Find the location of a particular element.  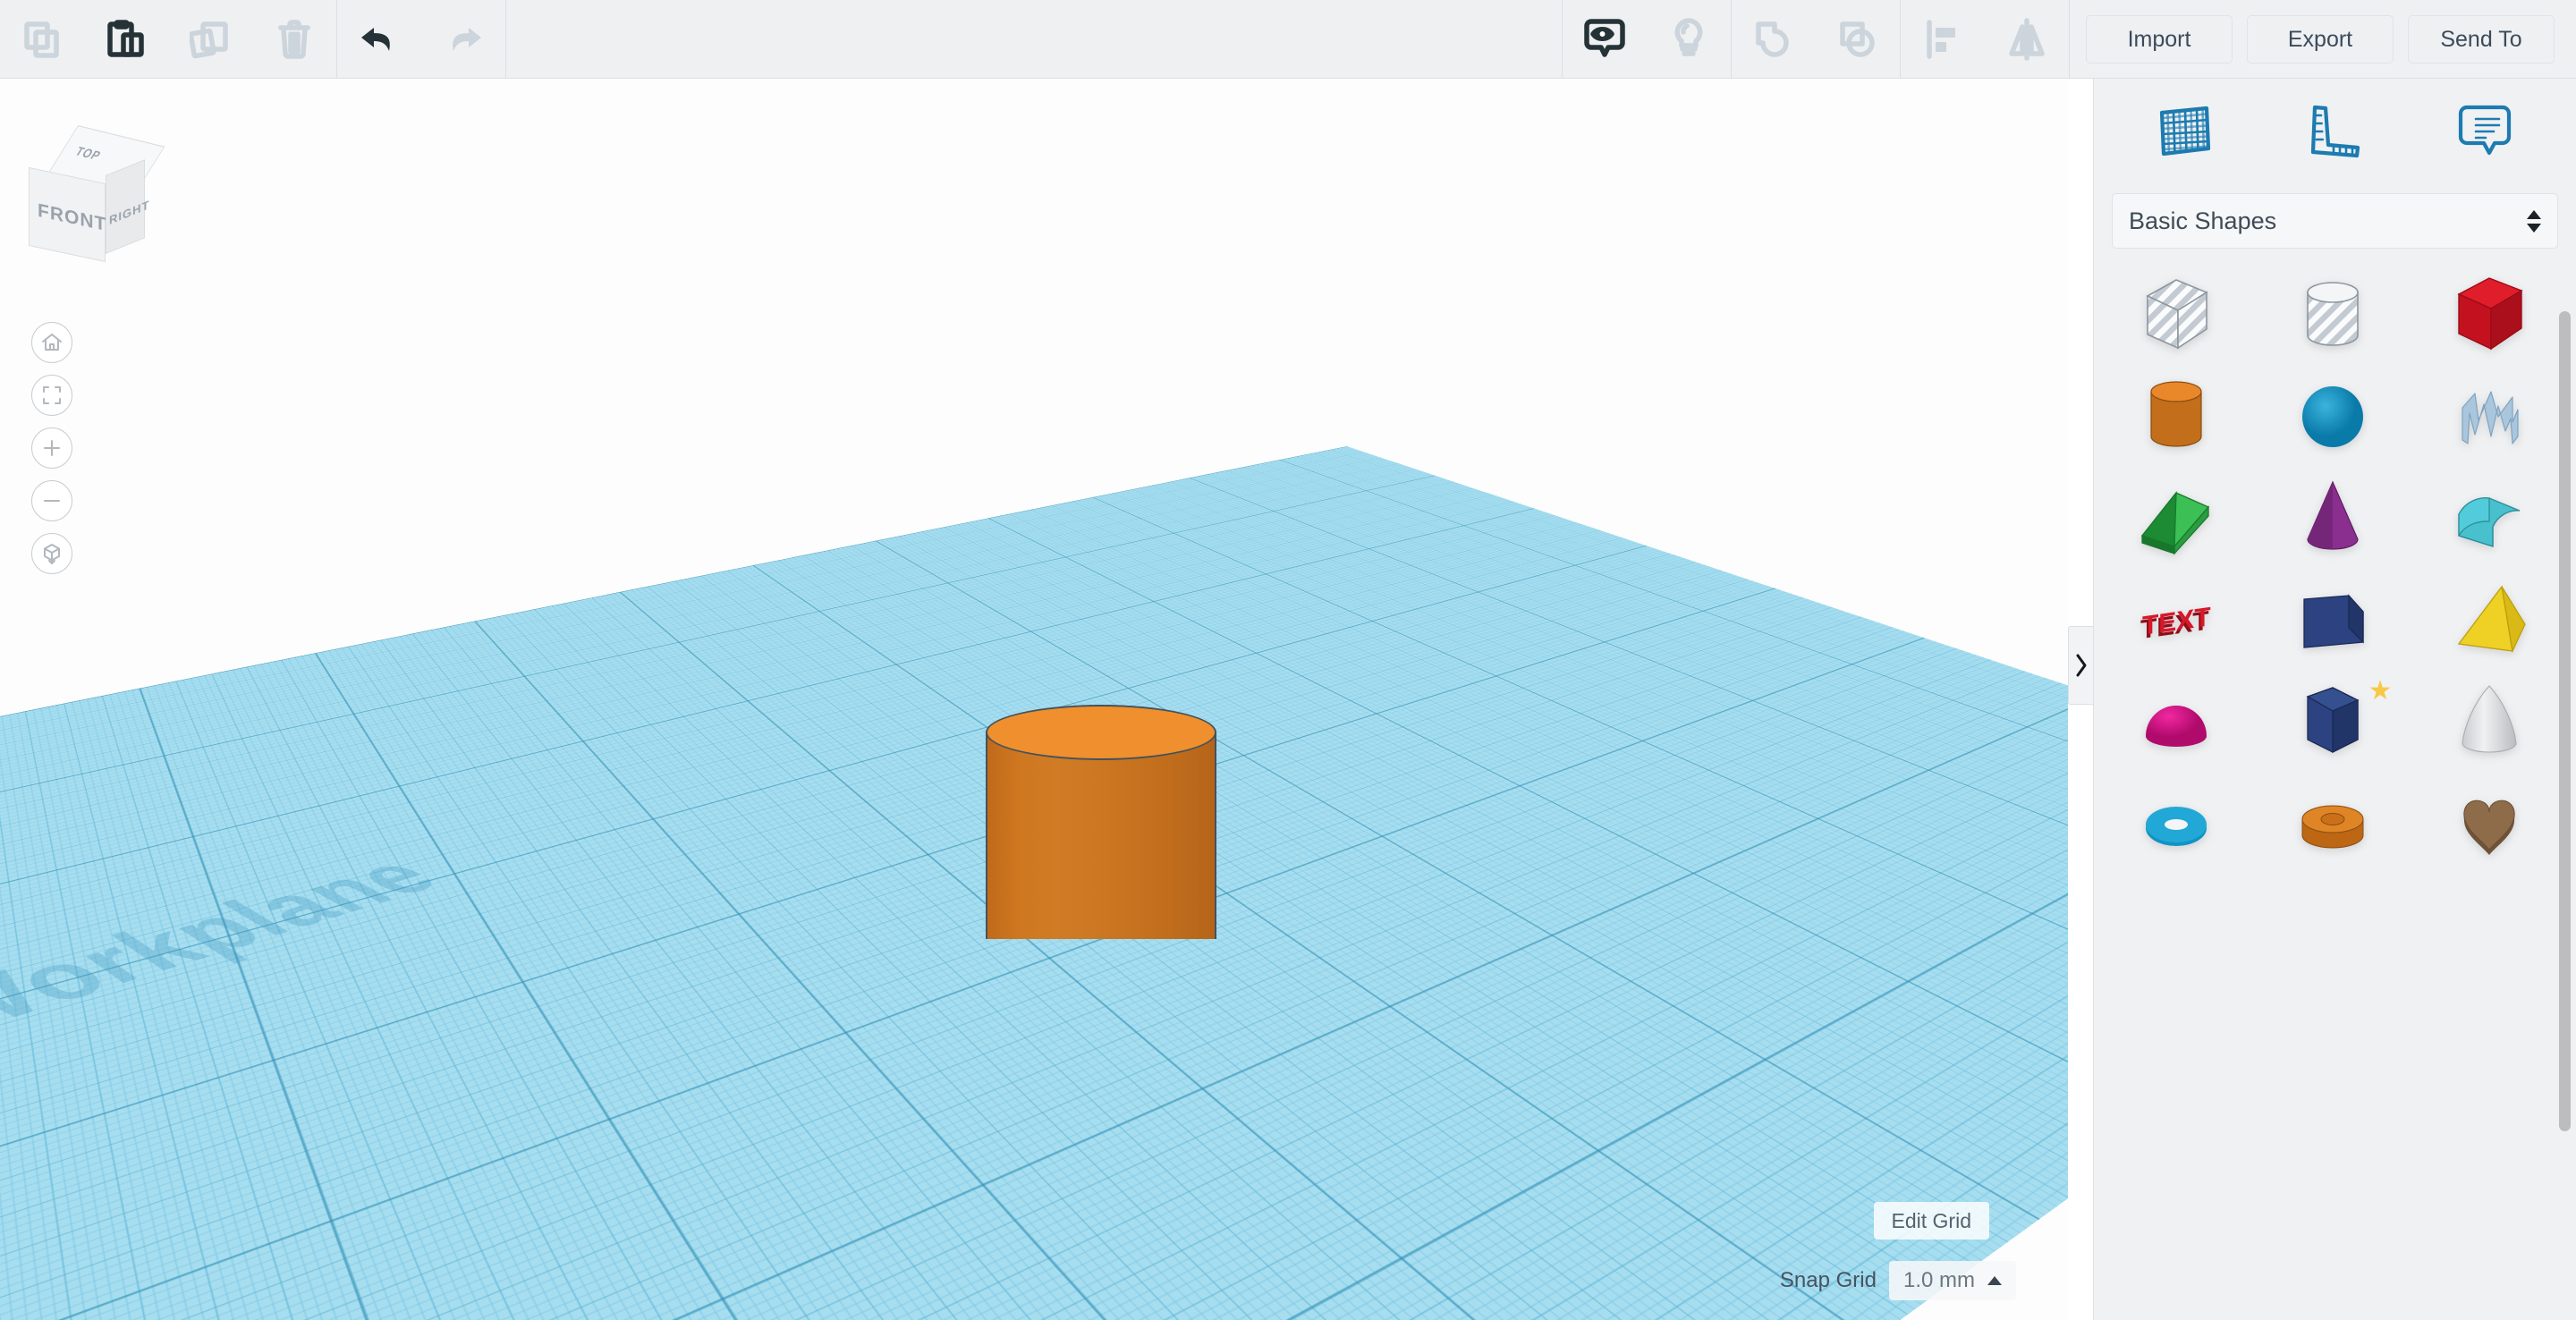

shape-half-sphere is located at coordinates (2176, 720).